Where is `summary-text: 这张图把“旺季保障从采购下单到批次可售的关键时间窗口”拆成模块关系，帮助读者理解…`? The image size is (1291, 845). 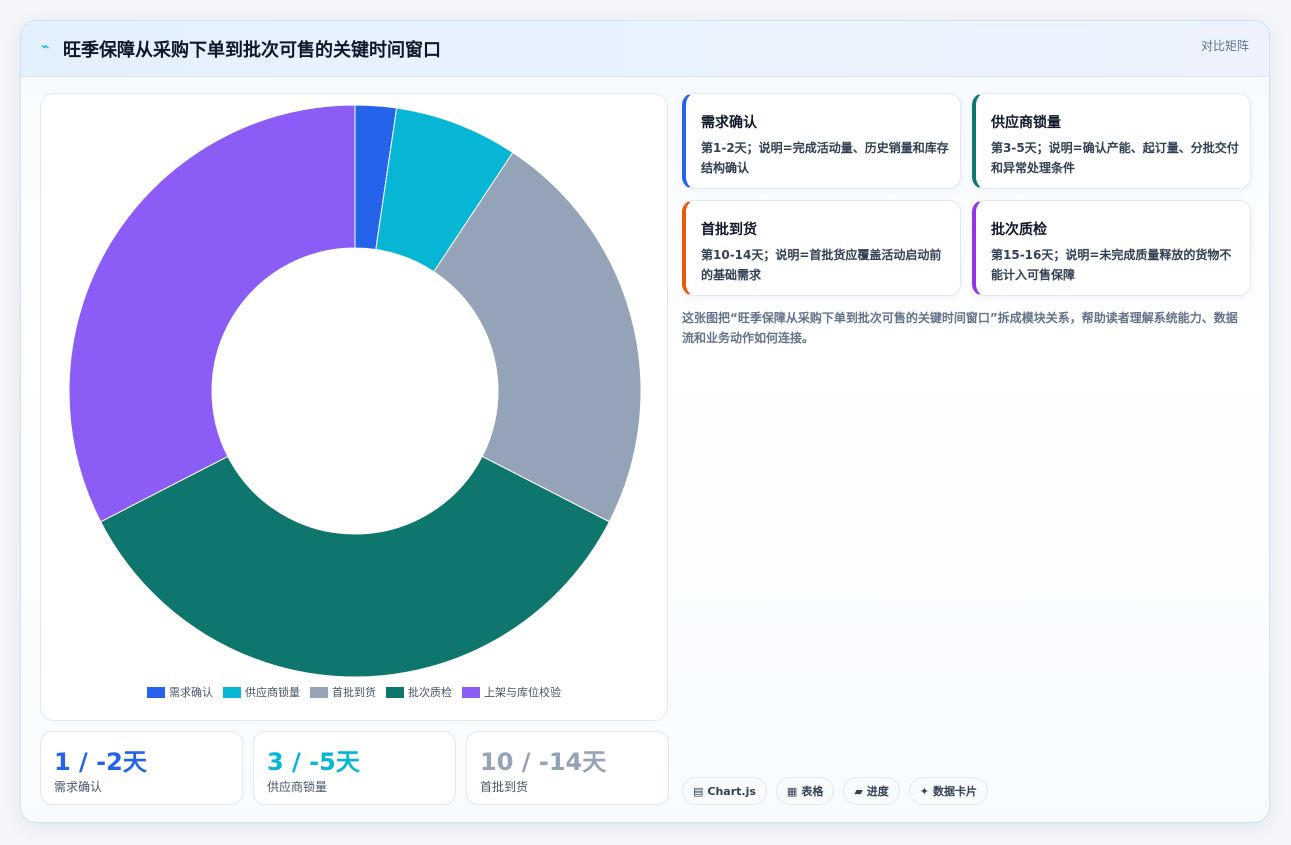
summary-text: 这张图把“旺季保障从采购下单到批次可售的关键时间窗口”拆成模块关系，帮助读者理解… is located at coordinates (960, 328).